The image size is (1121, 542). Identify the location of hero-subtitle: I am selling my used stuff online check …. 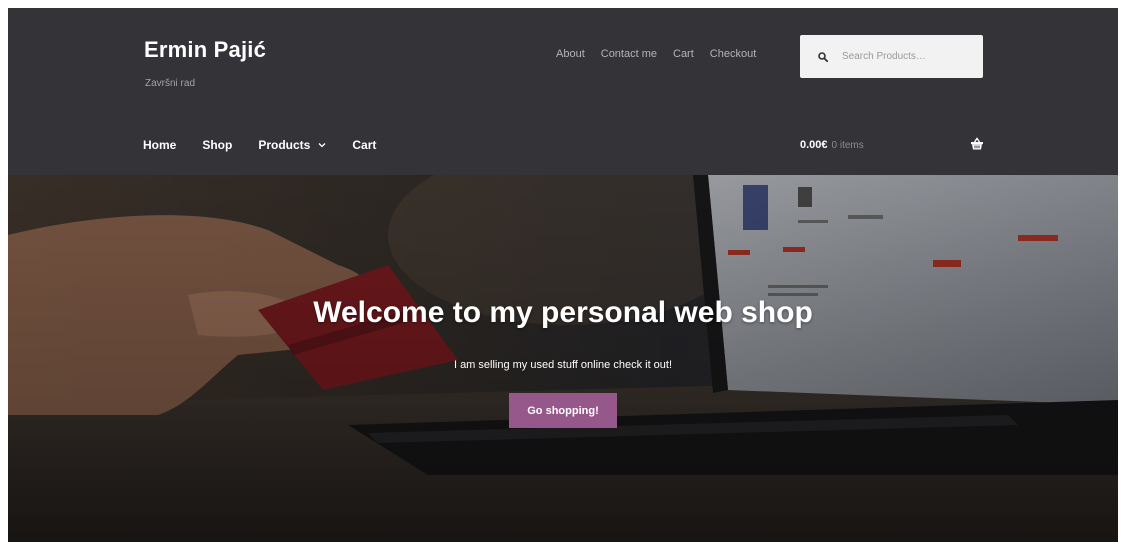
(563, 365).